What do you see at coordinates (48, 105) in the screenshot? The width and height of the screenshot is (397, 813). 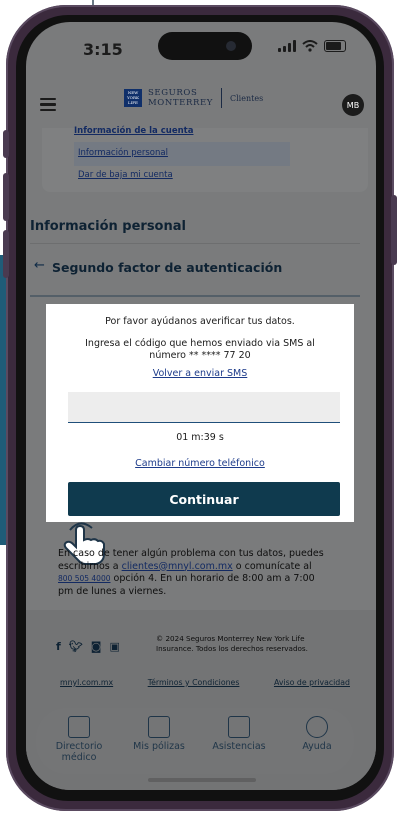 I see `hamburger-menu-icon` at bounding box center [48, 105].